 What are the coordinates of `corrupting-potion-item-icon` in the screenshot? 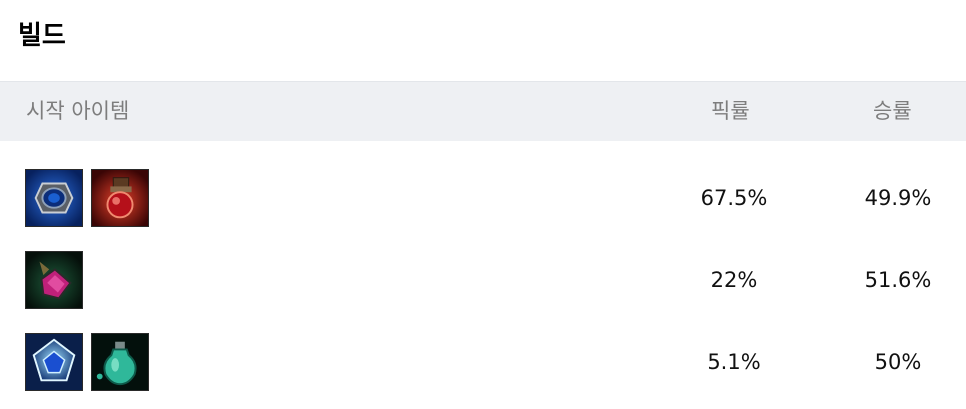 It's located at (54, 280).